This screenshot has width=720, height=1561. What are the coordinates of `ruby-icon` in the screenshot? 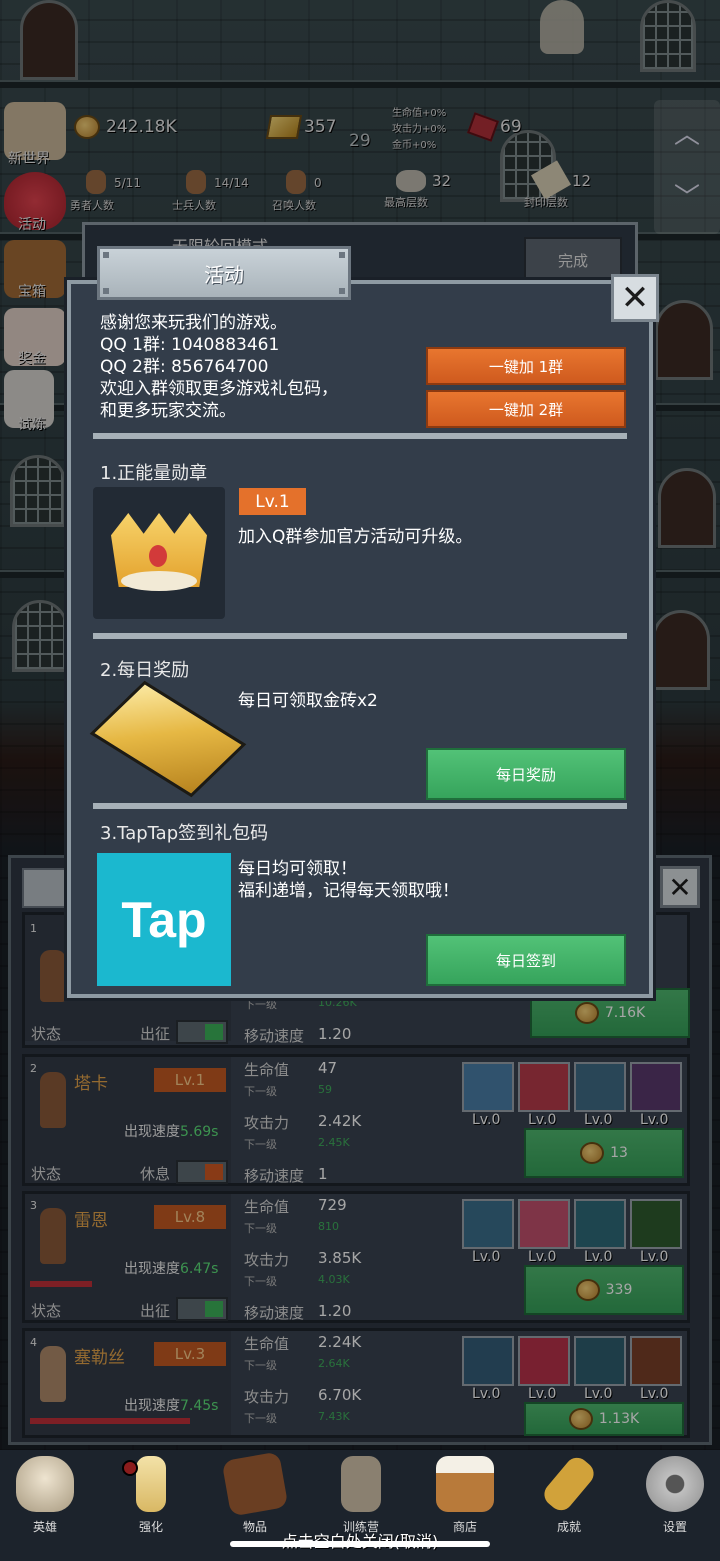 It's located at (158, 556).